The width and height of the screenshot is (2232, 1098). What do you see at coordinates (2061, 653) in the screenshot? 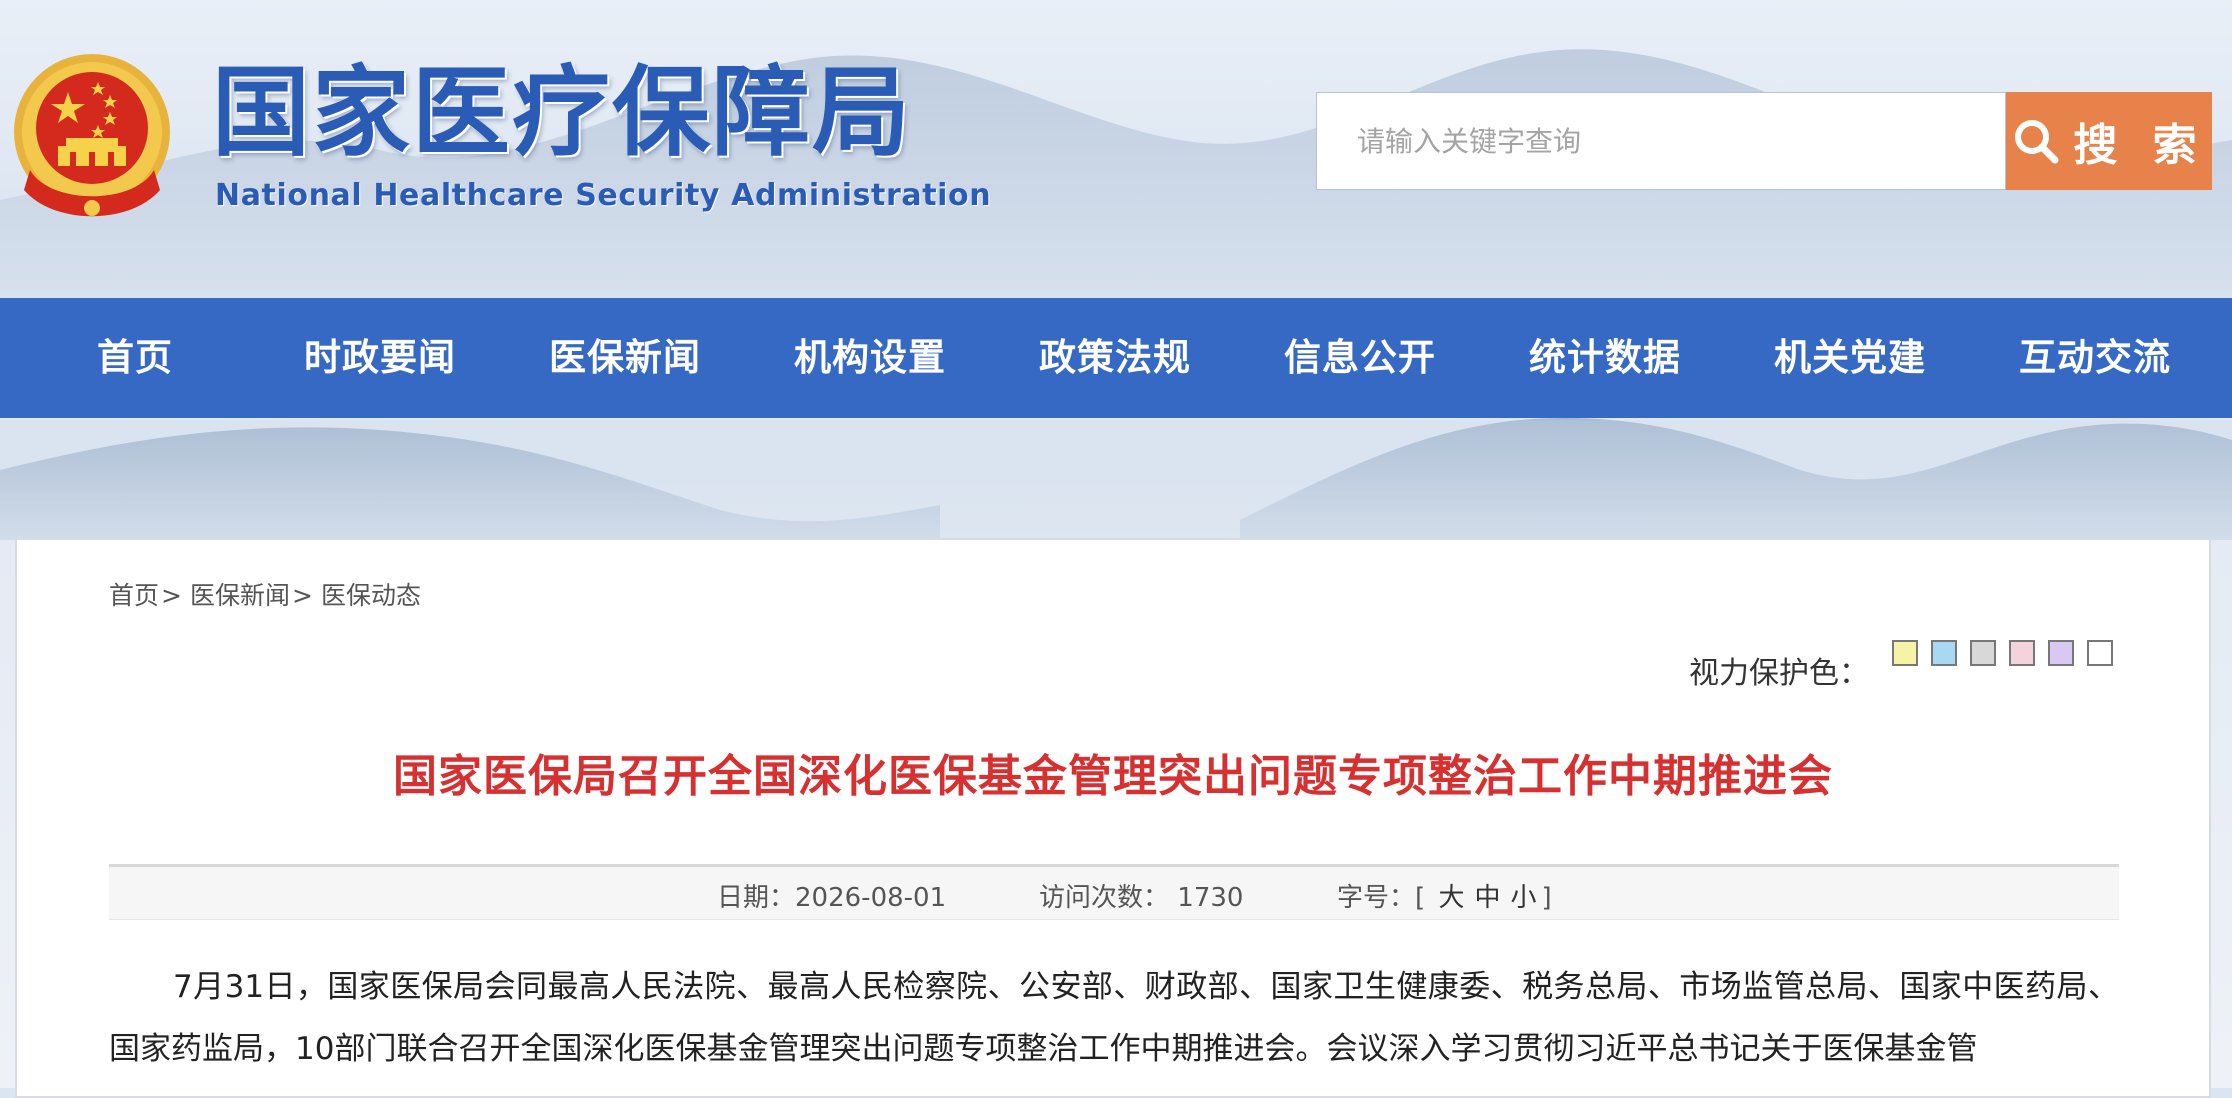
I see `swatch-purple` at bounding box center [2061, 653].